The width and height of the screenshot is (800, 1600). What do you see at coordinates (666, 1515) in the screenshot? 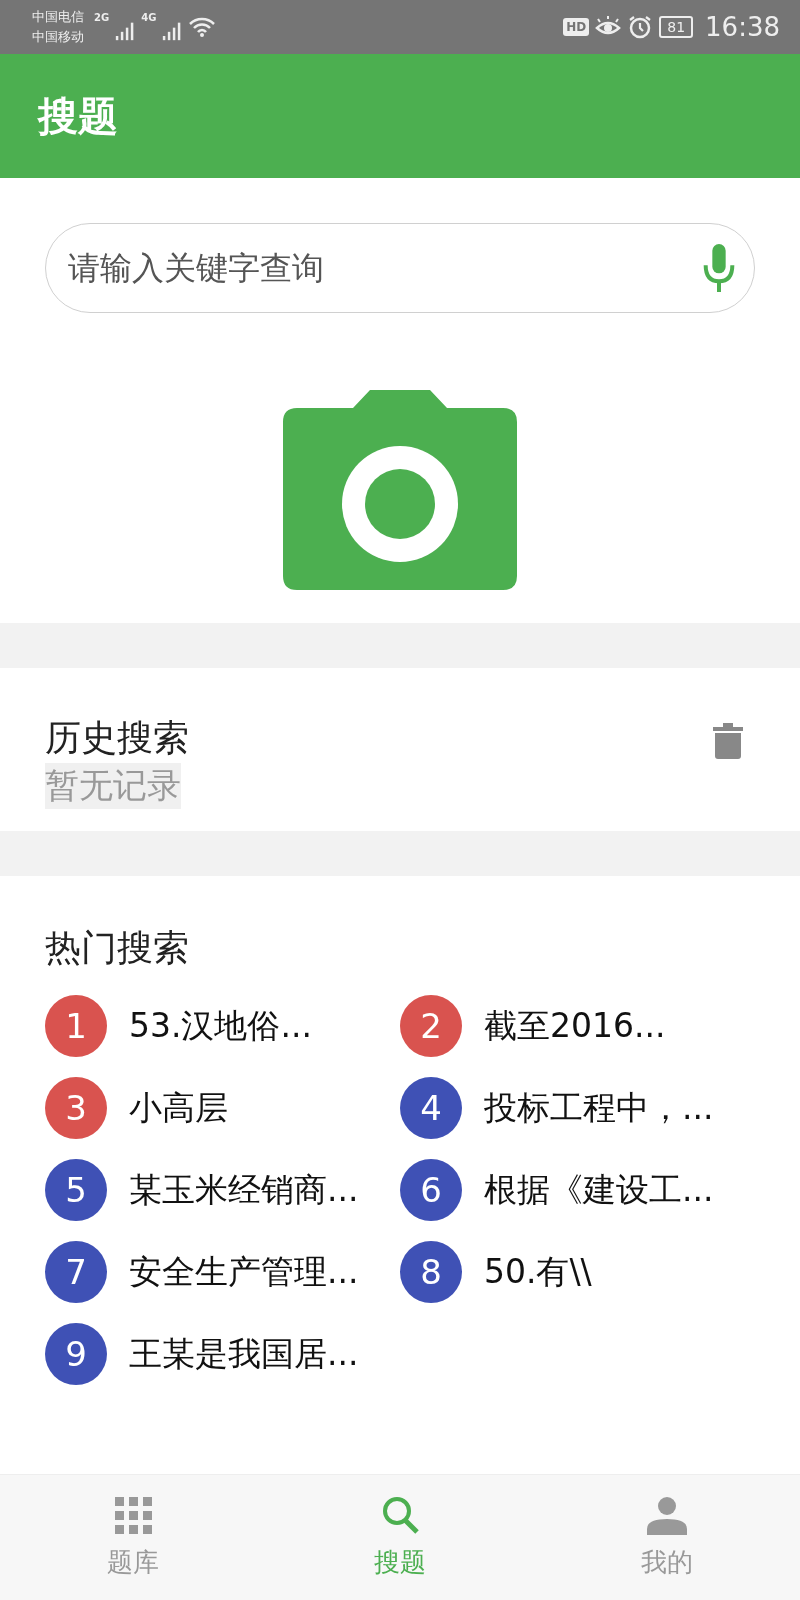
I see `person-icon` at bounding box center [666, 1515].